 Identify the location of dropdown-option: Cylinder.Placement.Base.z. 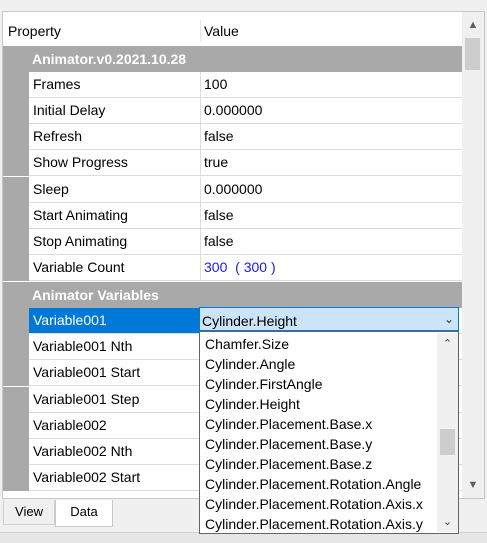
(288, 466).